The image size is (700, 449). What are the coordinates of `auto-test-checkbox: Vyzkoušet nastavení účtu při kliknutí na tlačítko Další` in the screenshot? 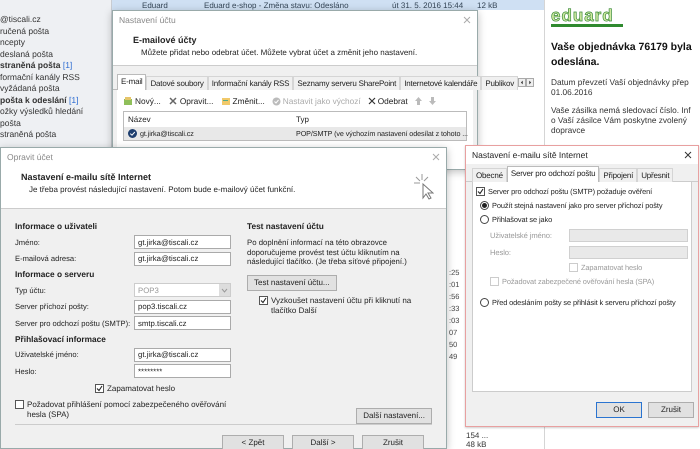 It's located at (345, 306).